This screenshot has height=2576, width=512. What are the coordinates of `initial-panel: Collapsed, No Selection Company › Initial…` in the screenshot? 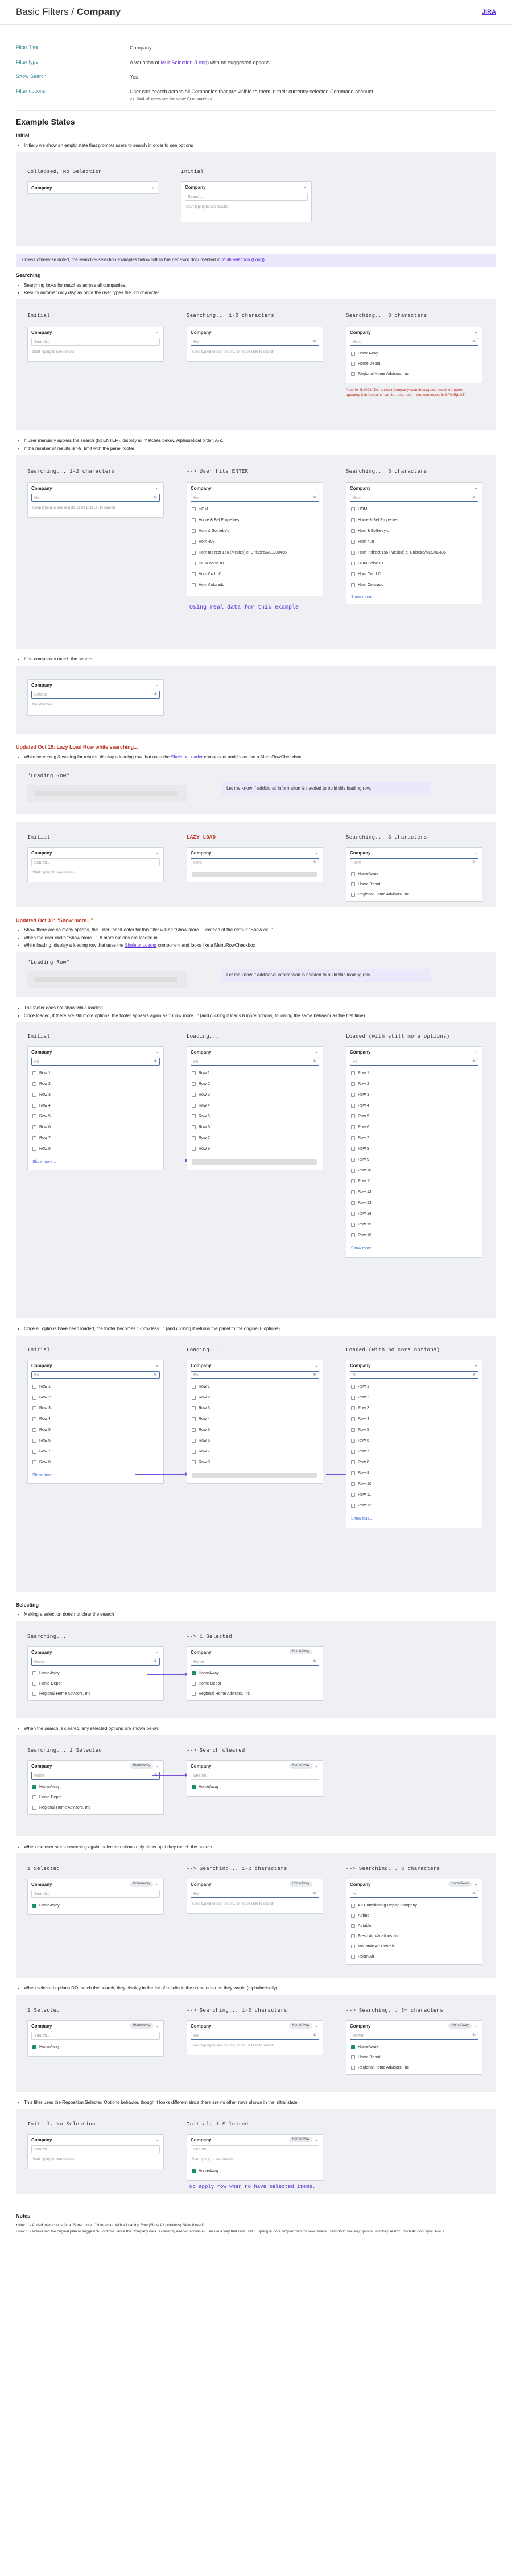 It's located at (256, 199).